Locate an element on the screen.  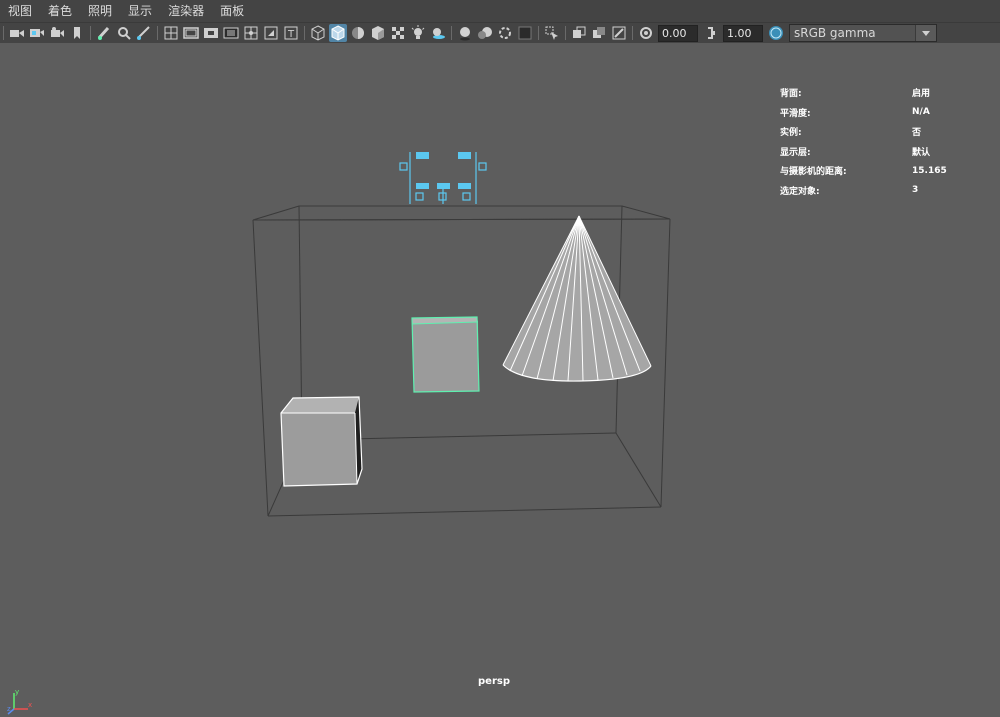
image-plane-icon is located at coordinates (77, 33).